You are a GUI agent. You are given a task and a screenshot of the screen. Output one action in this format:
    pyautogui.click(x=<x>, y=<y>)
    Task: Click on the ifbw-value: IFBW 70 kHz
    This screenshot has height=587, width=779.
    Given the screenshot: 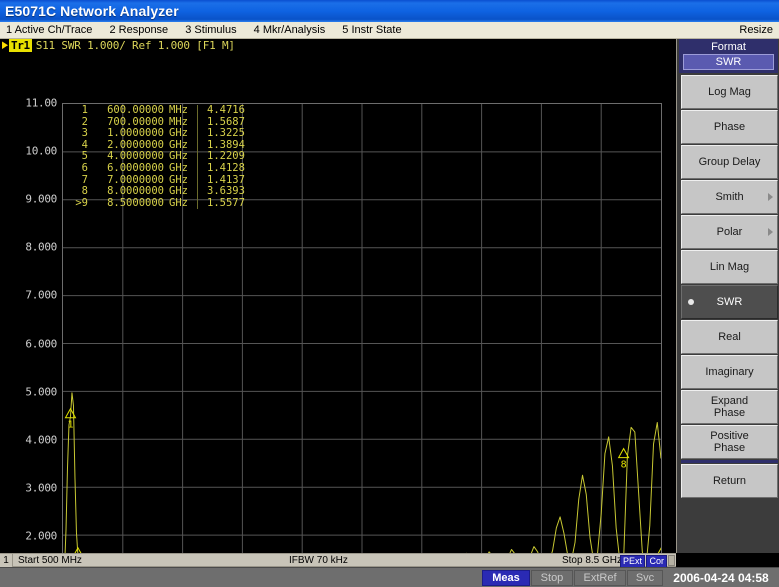 What is the action you would take?
    pyautogui.click(x=318, y=560)
    